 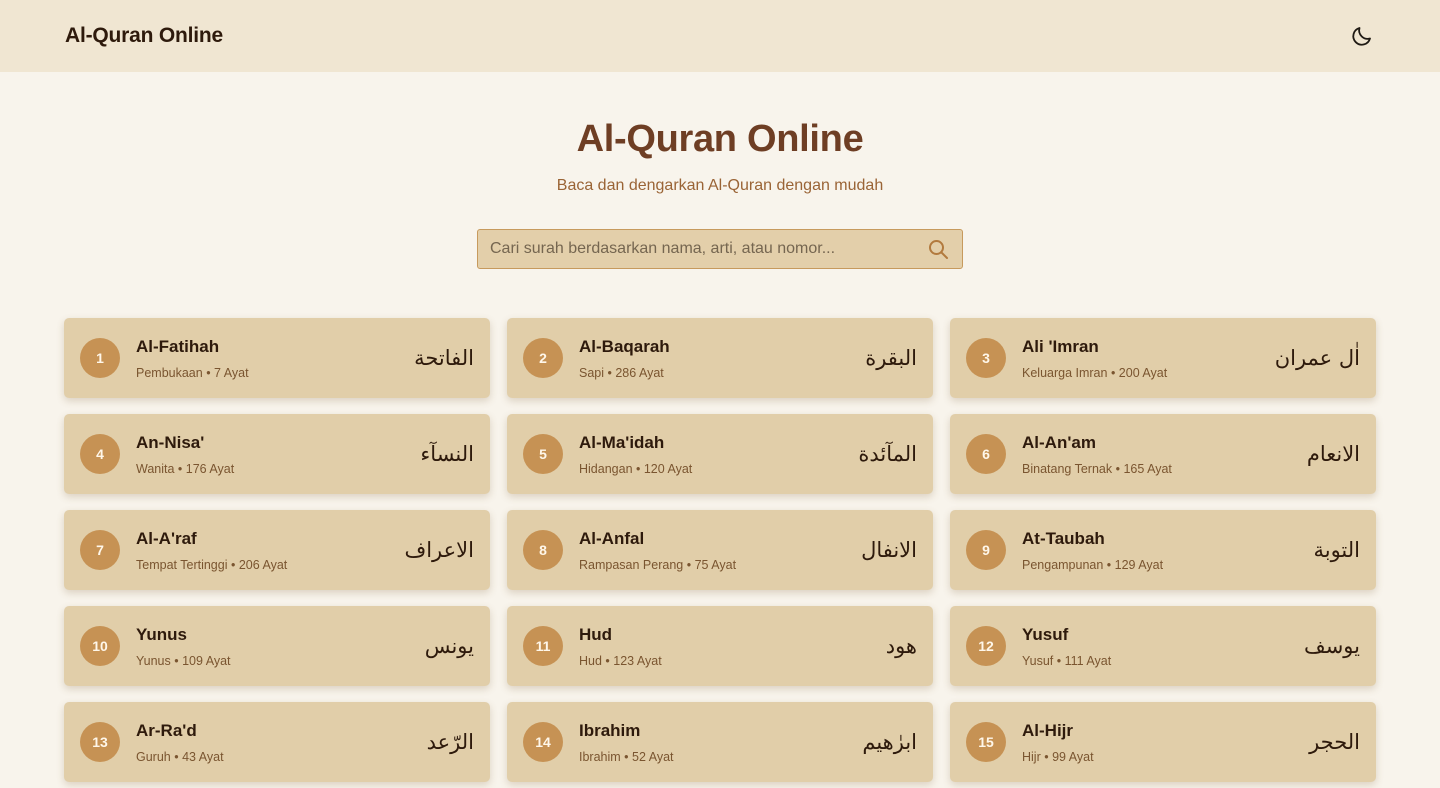 I want to click on surah-number-badge: 3, so click(x=986, y=358).